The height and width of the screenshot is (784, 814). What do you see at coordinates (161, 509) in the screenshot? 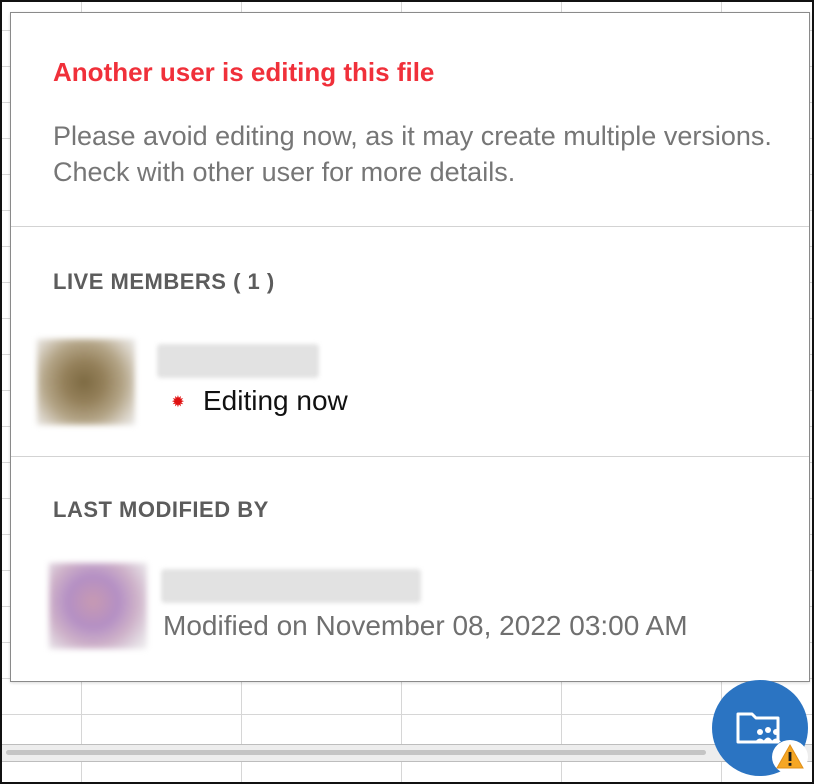
I see `last-modified-heading: LAST MODIFIED BY` at bounding box center [161, 509].